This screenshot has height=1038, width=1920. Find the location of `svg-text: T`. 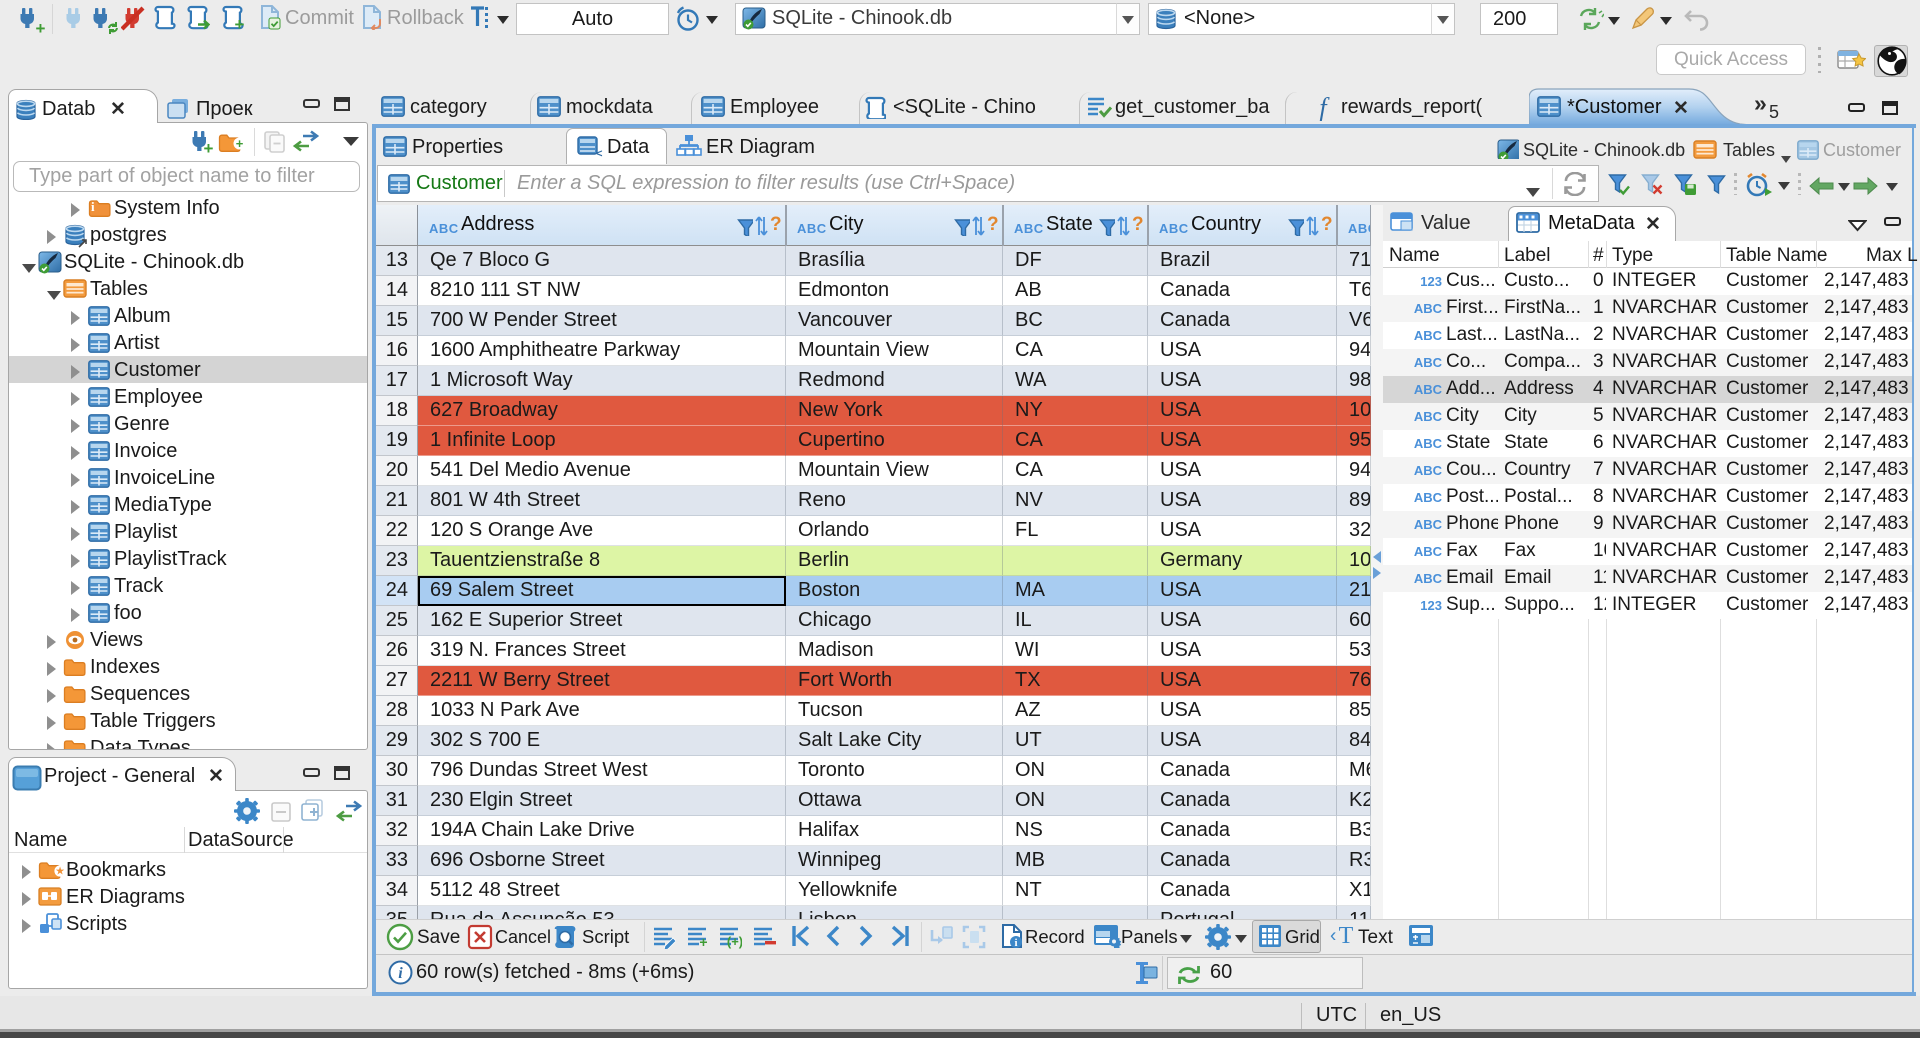

svg-text: T is located at coordinates (1346, 936).